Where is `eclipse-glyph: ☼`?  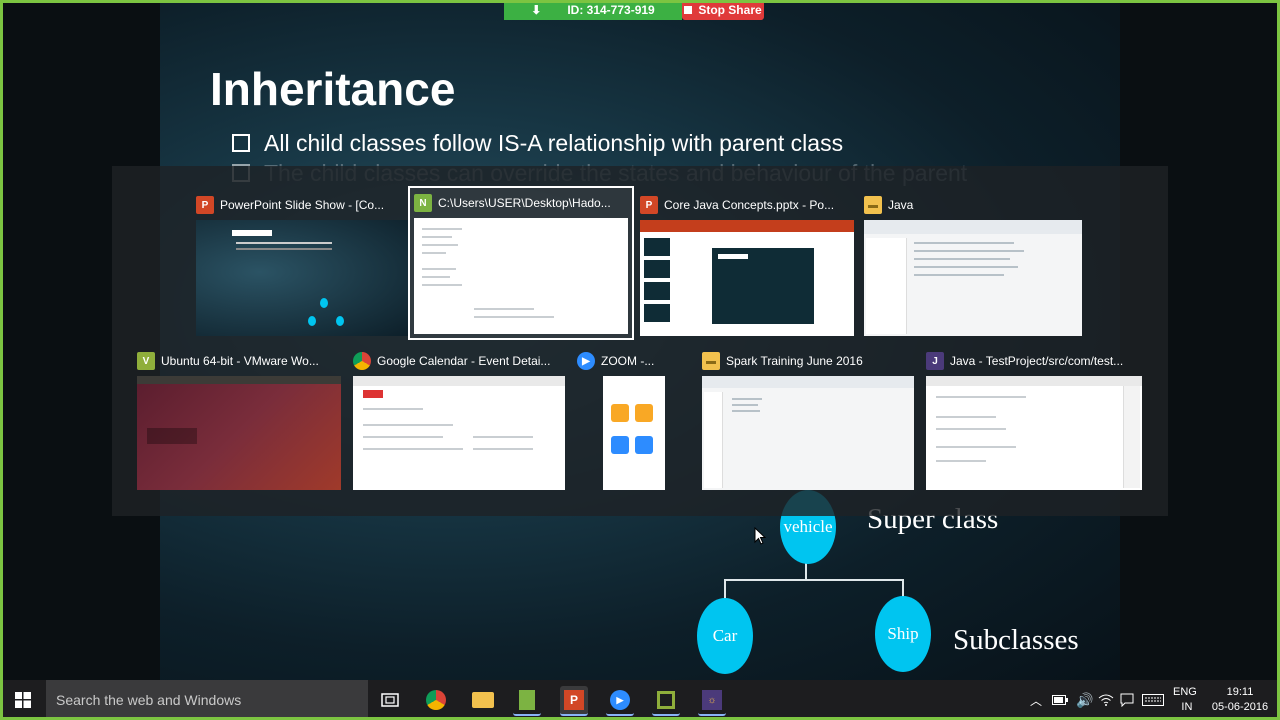
eclipse-glyph: ☼ is located at coordinates (712, 700).